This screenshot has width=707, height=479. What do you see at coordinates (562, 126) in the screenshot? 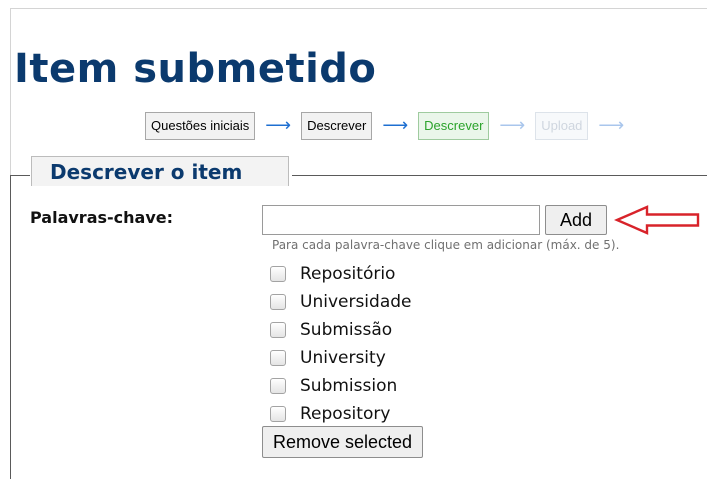
I see `step-upload: Upload` at bounding box center [562, 126].